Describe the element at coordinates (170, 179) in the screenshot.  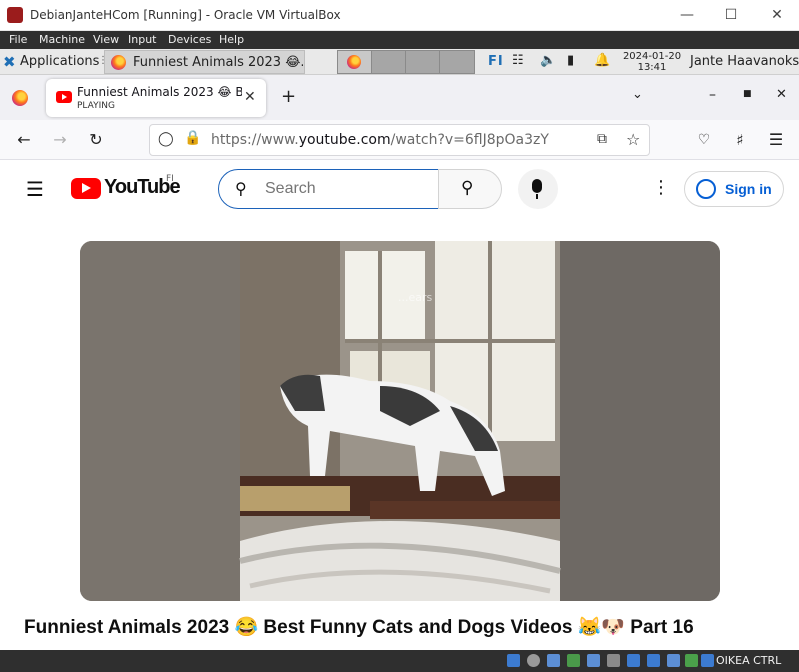
I see `country-code: FI` at that location.